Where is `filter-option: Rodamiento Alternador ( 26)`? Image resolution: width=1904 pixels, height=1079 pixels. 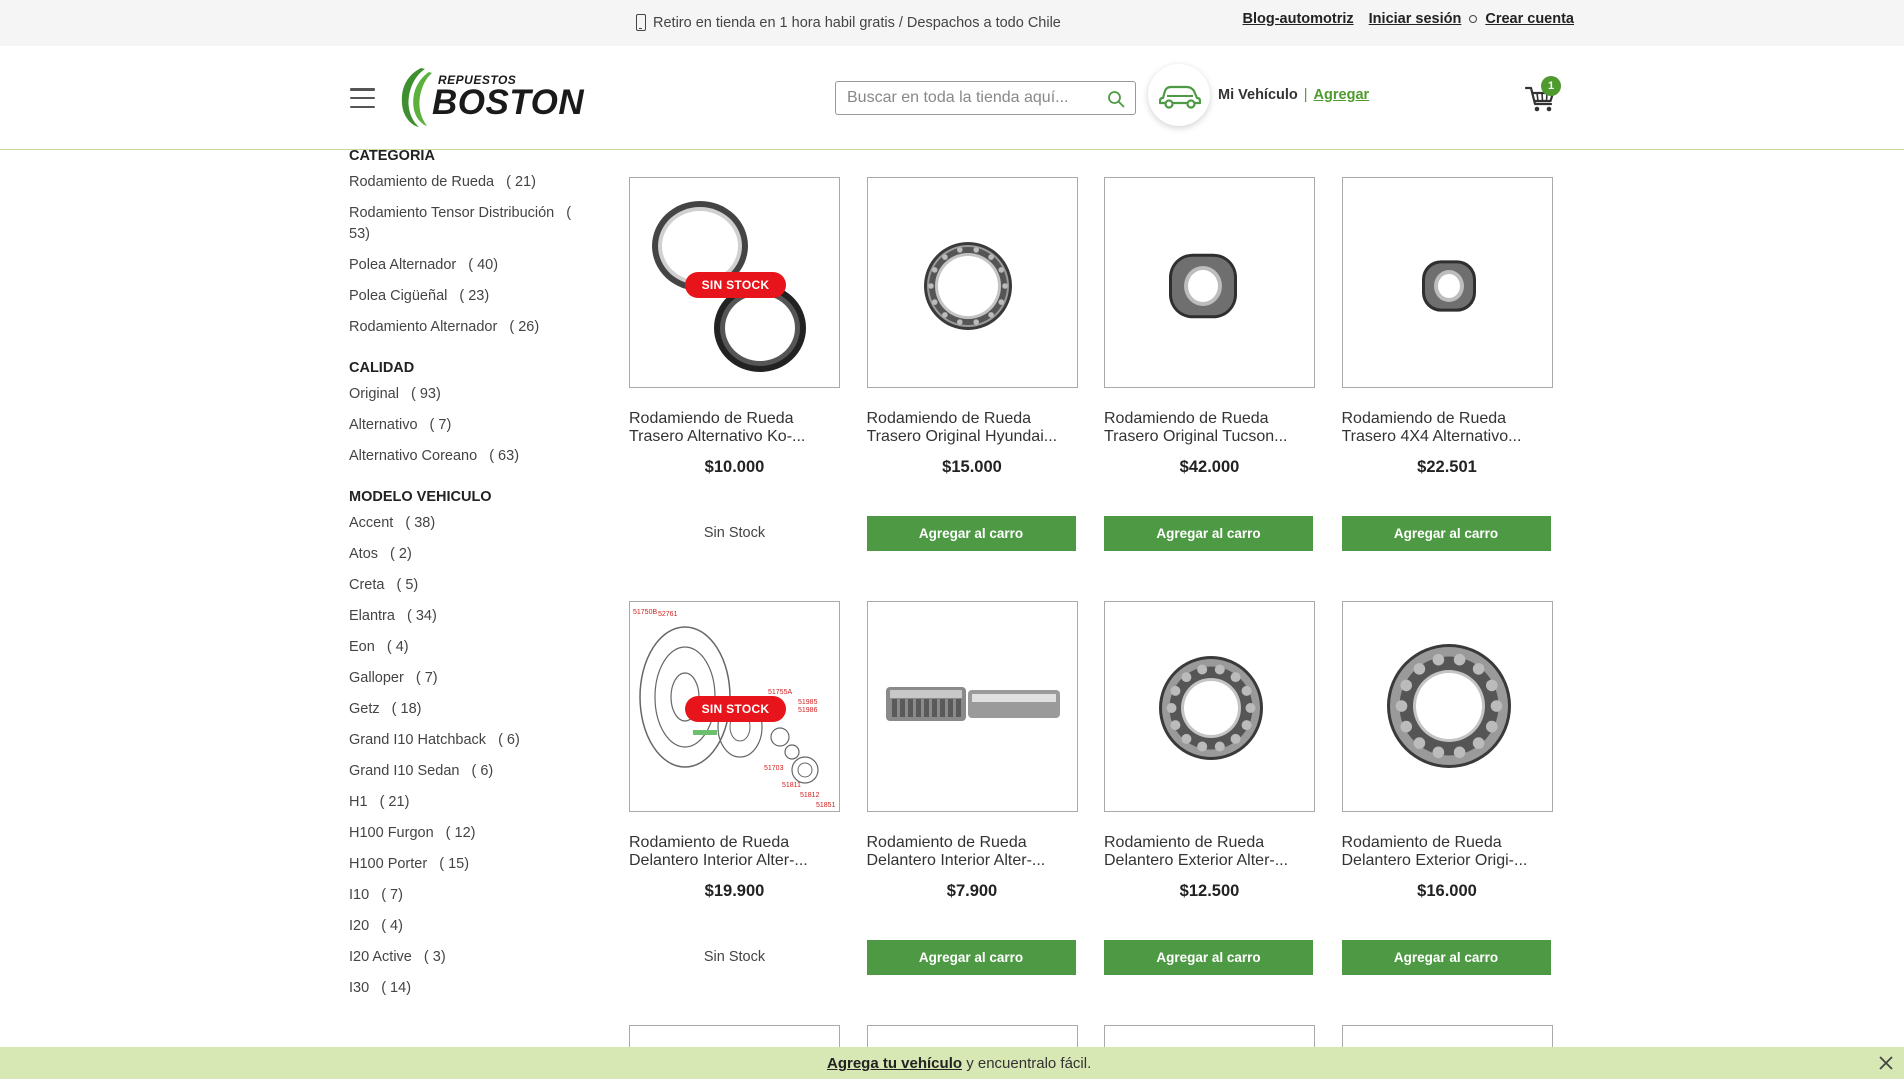 filter-option: Rodamiento Alternador ( 26) is located at coordinates (469, 327).